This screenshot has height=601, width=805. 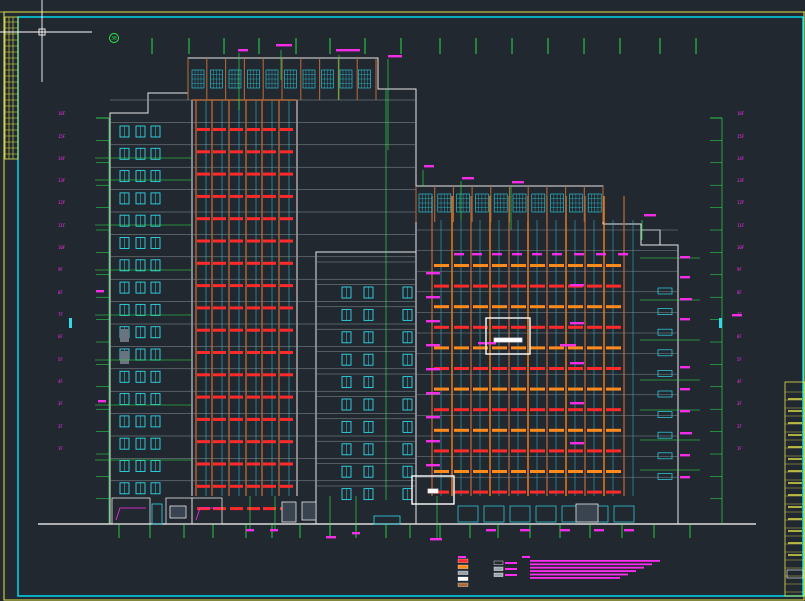 What do you see at coordinates (62, 180) in the screenshot?
I see `floor-label: 13F` at bounding box center [62, 180].